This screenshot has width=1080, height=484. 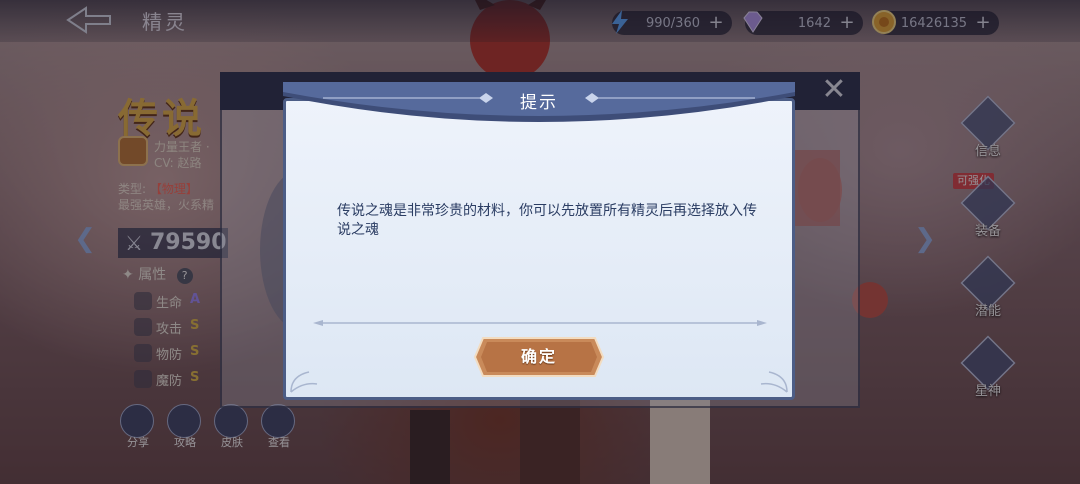 I want to click on confirm-label: 确定, so click(x=538, y=356).